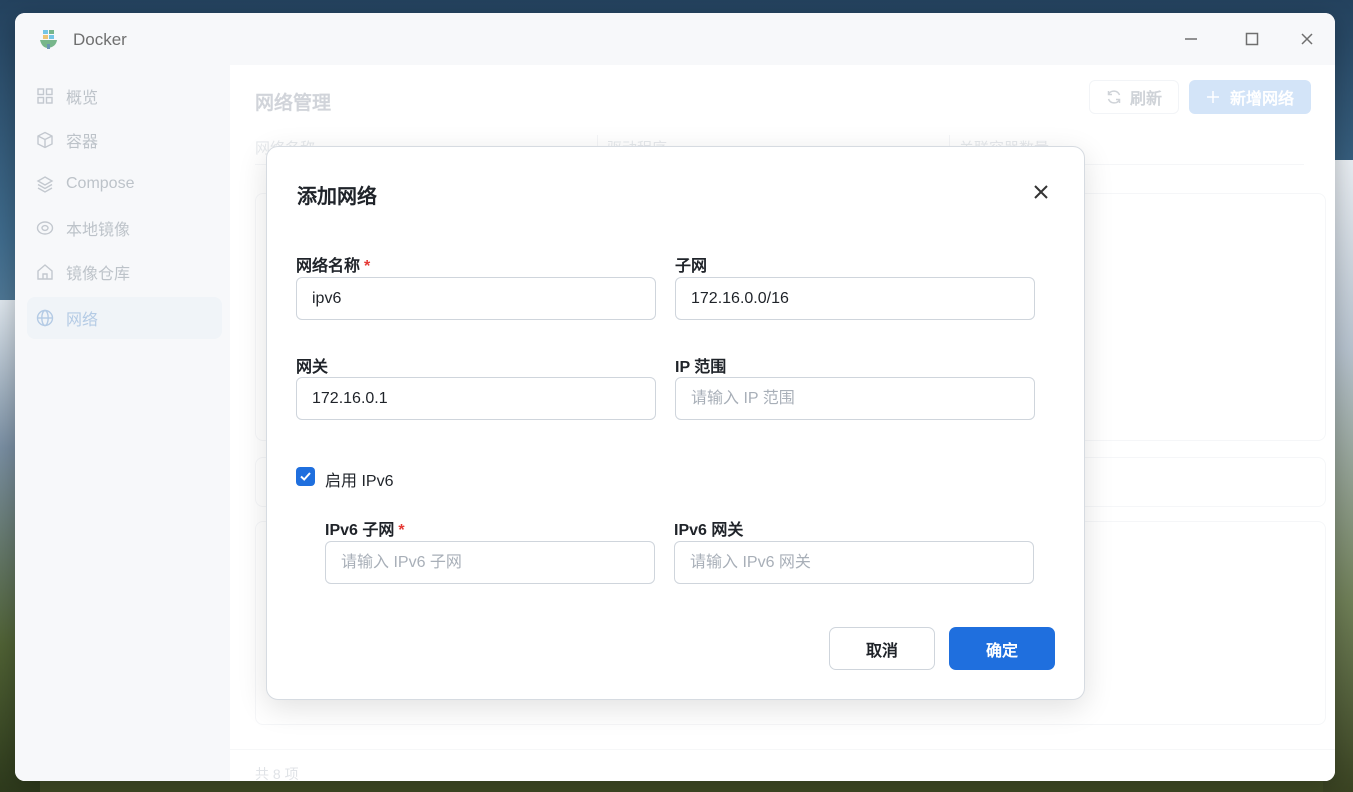  What do you see at coordinates (337, 197) in the screenshot?
I see `dialog-title: 添加网络` at bounding box center [337, 197].